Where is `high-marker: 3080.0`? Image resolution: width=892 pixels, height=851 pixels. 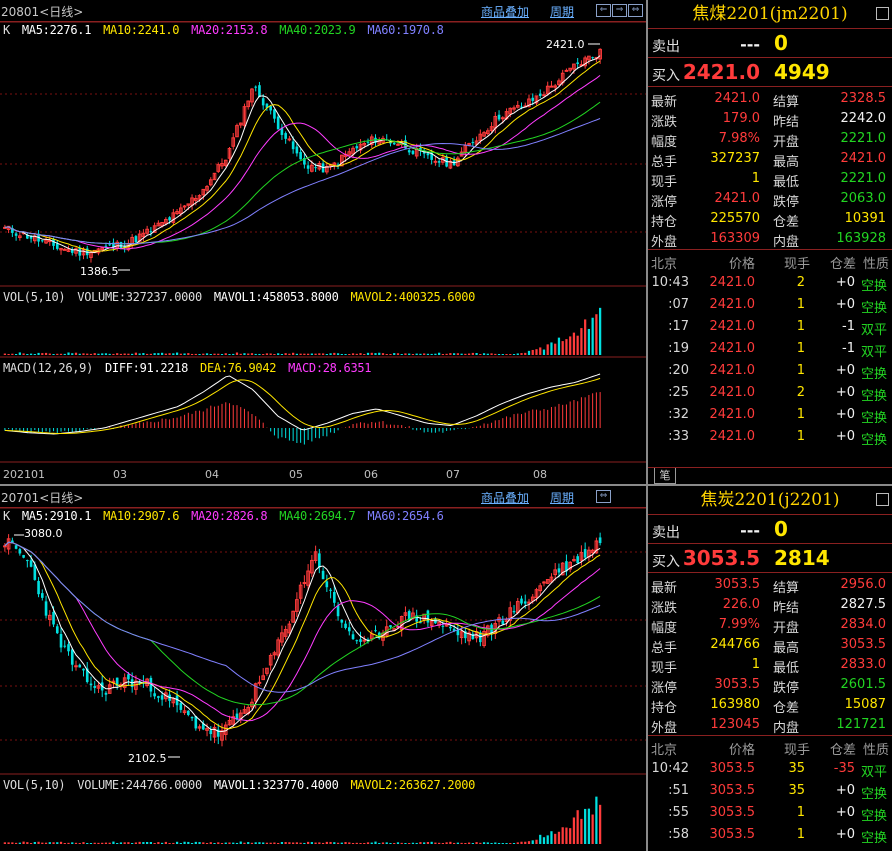 high-marker: 3080.0 is located at coordinates (43, 533).